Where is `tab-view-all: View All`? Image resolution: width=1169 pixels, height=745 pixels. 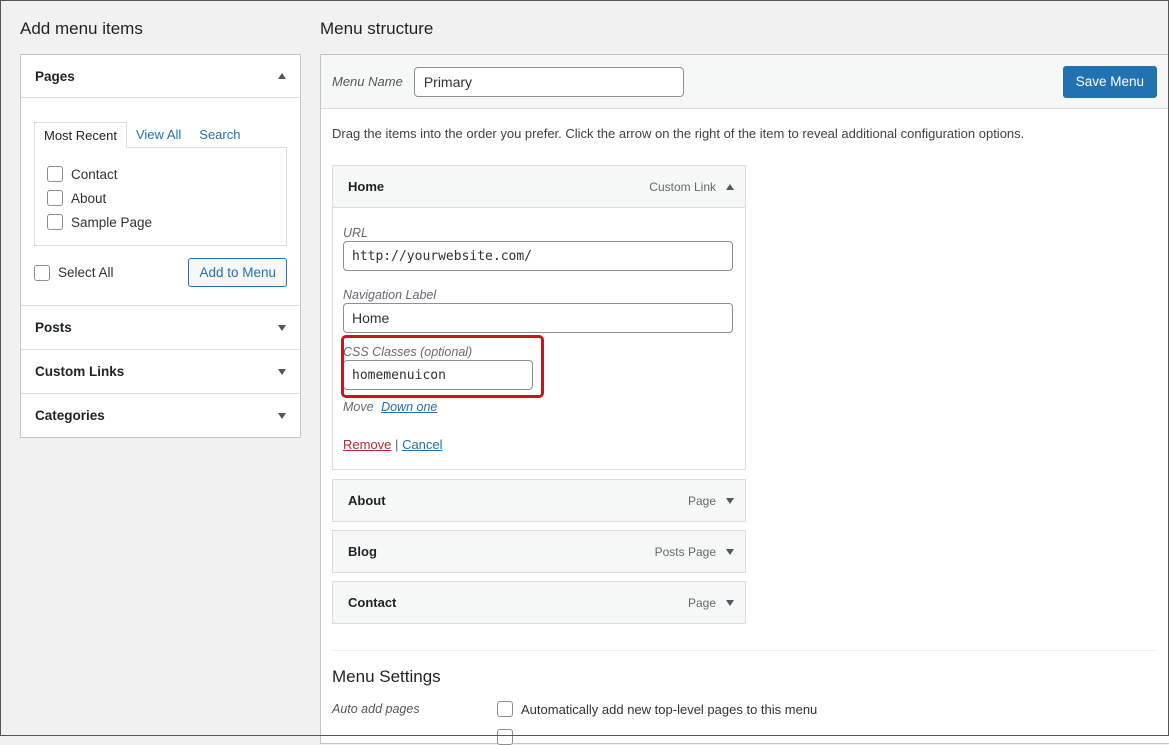
tab-view-all: View All is located at coordinates (158, 135).